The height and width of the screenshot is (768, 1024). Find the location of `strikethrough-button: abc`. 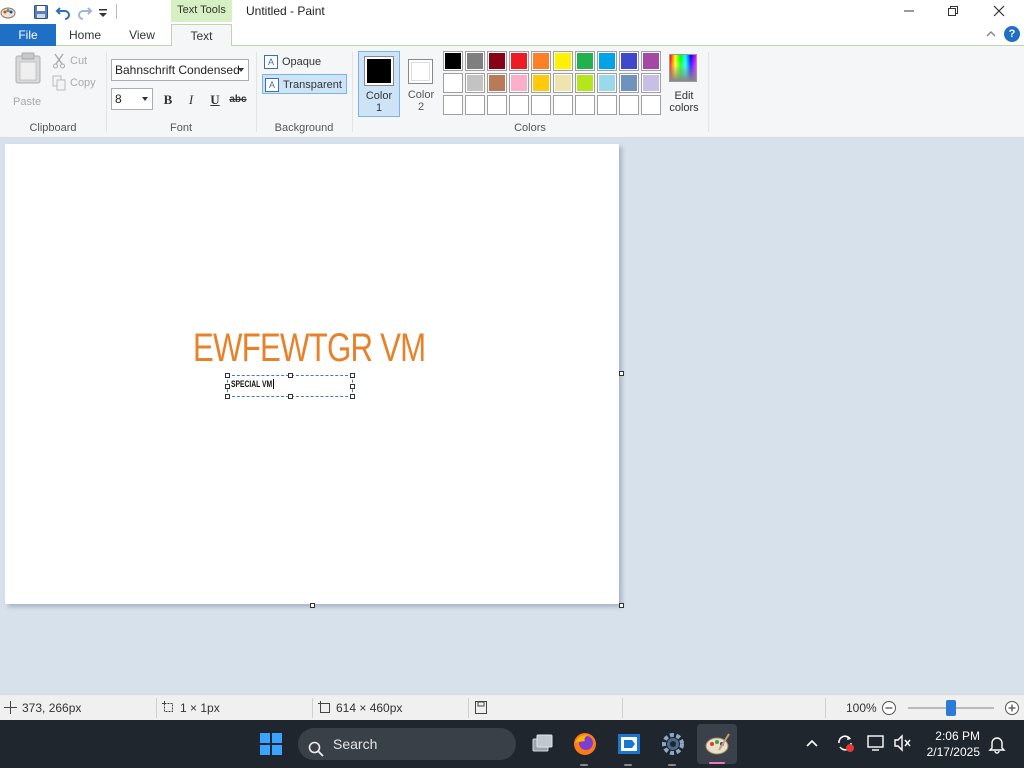

strikethrough-button: abc is located at coordinates (238, 100).